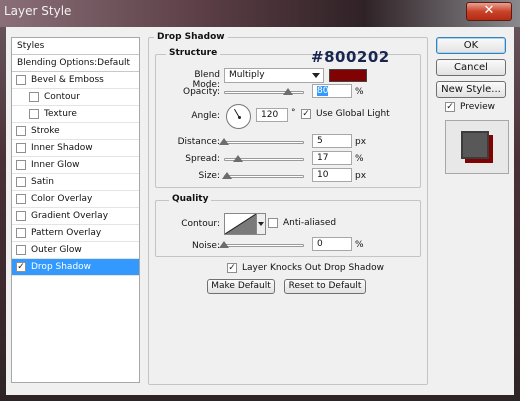  Describe the element at coordinates (61, 267) in the screenshot. I see `style-item-label: Drop Shadow` at that location.